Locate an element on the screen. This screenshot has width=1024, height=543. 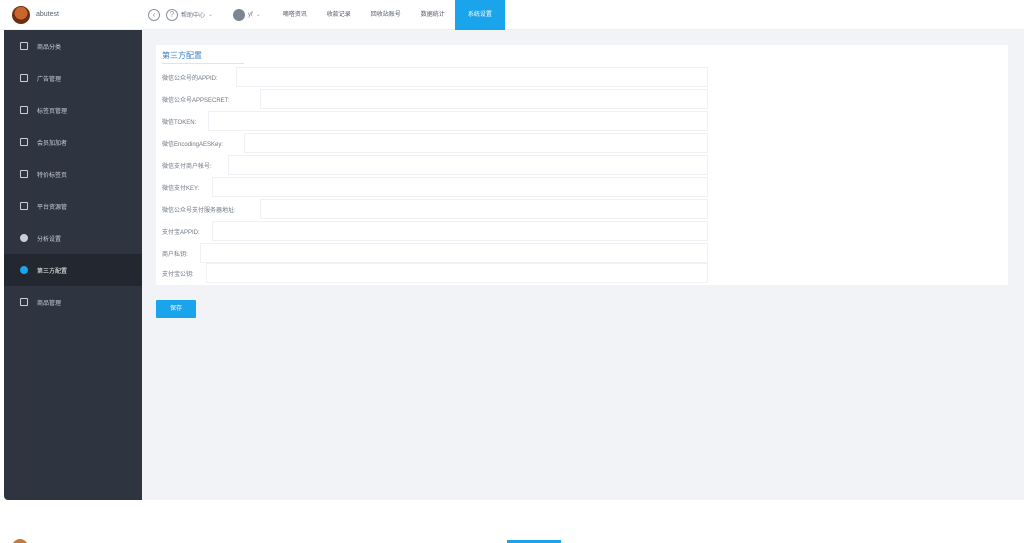
category-icon is located at coordinates (24, 46).